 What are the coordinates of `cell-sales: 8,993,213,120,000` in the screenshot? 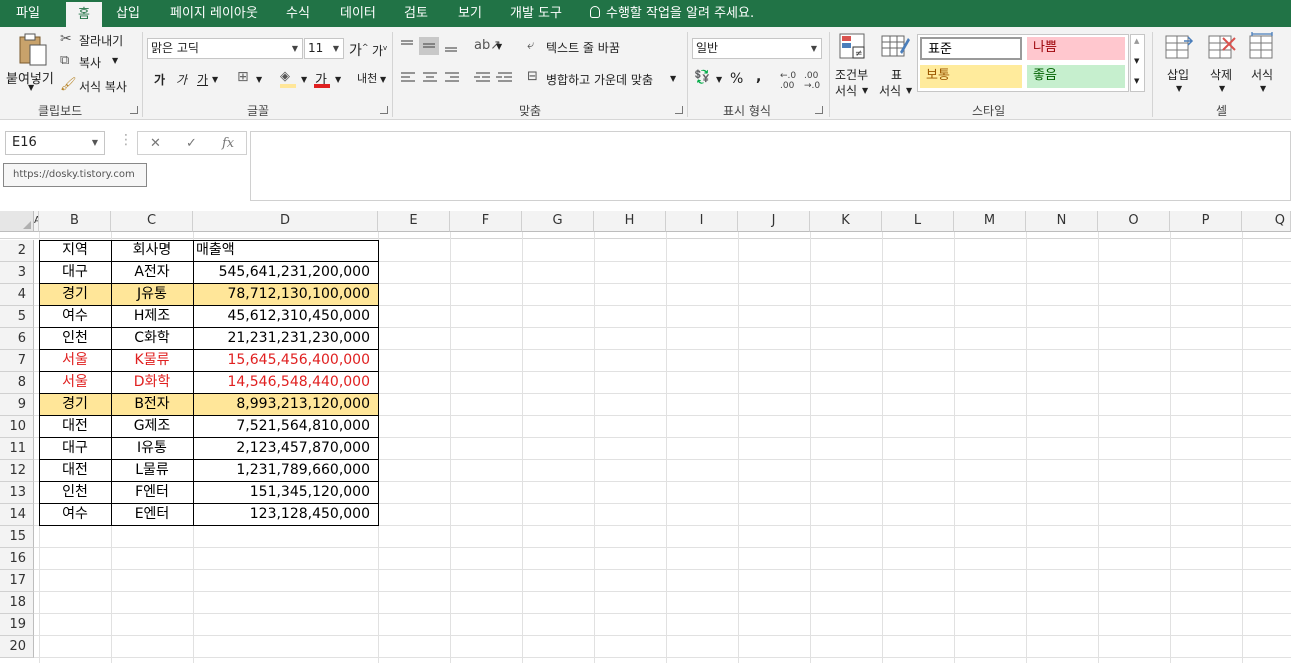 It's located at (285, 405).